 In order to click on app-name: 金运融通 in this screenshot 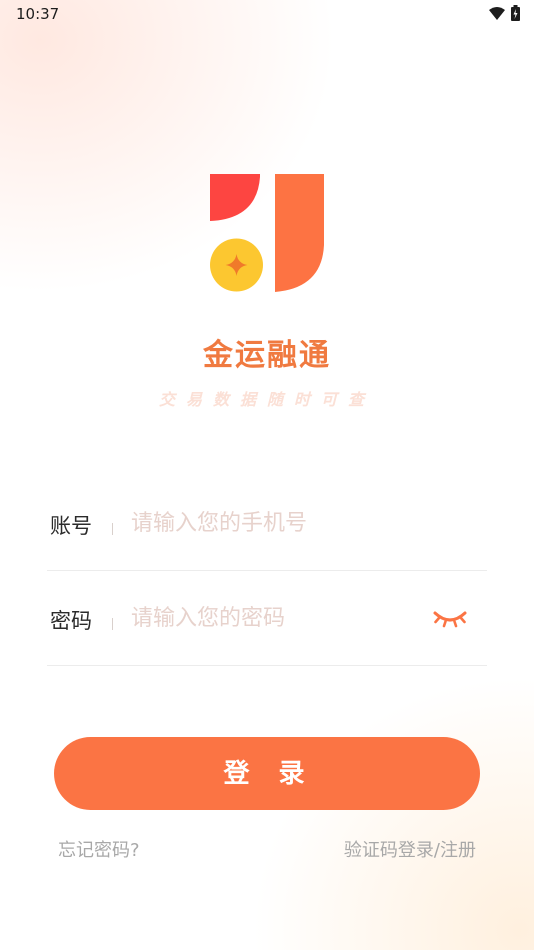, I will do `click(267, 355)`.